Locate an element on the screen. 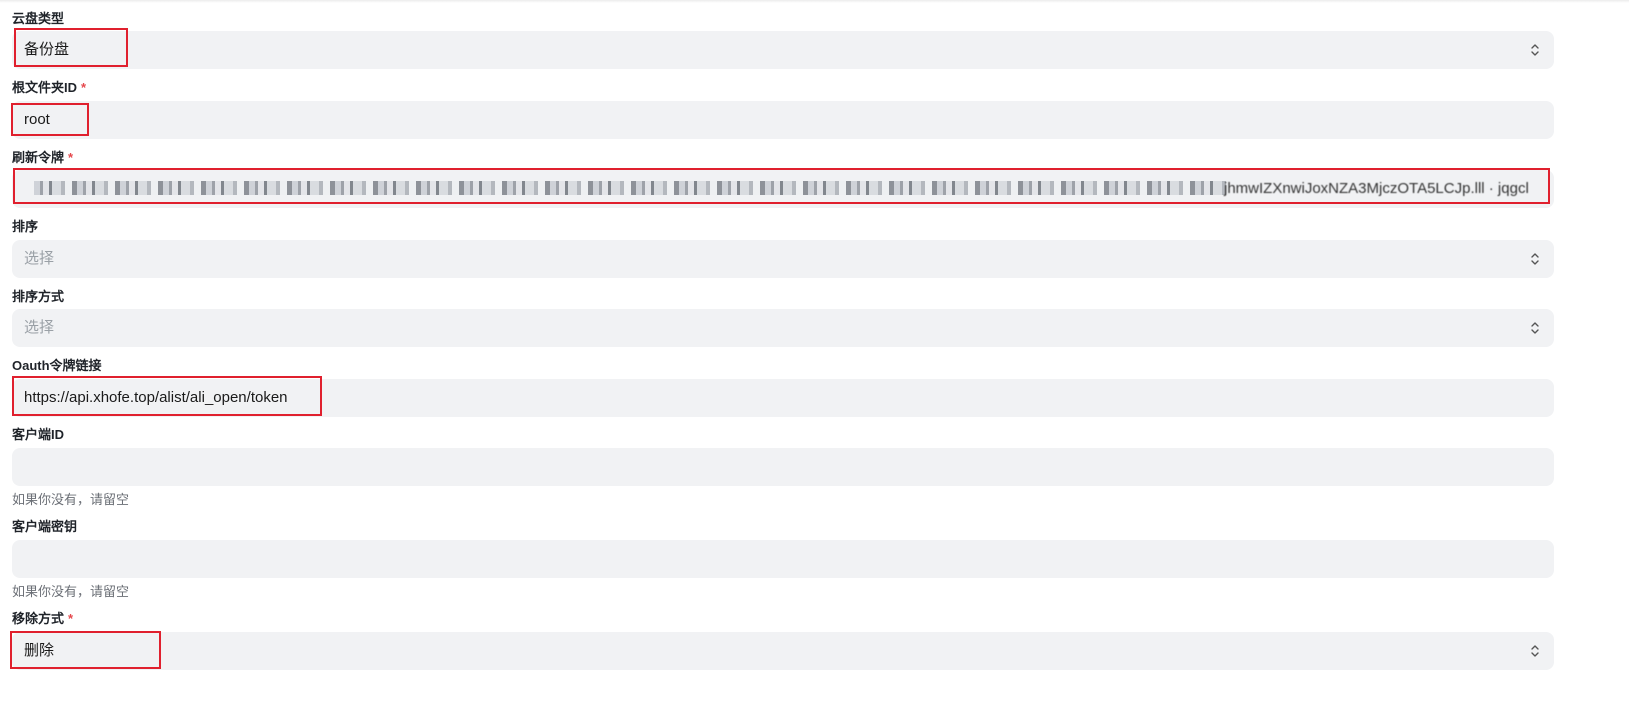 Image resolution: width=1629 pixels, height=704 pixels. oauth-token-url-label: Oauth令牌链接 is located at coordinates (57, 366).